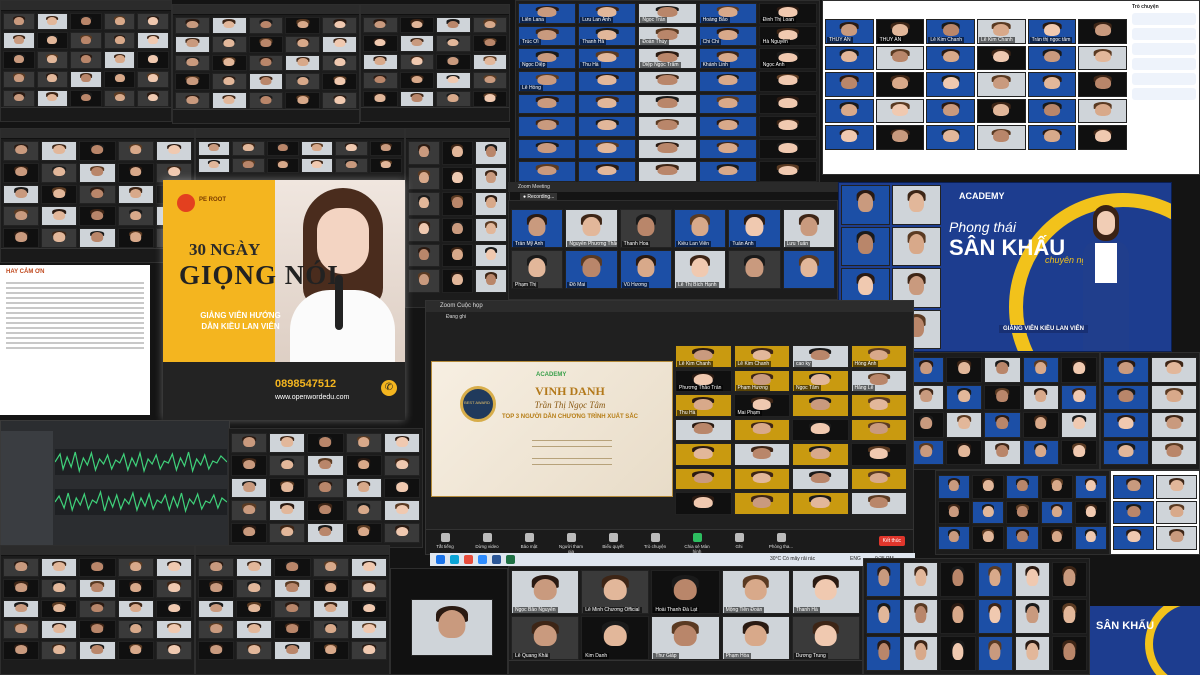  What do you see at coordinates (685, 638) in the screenshot?
I see `participant-tile: Thư Giáp` at bounding box center [685, 638].